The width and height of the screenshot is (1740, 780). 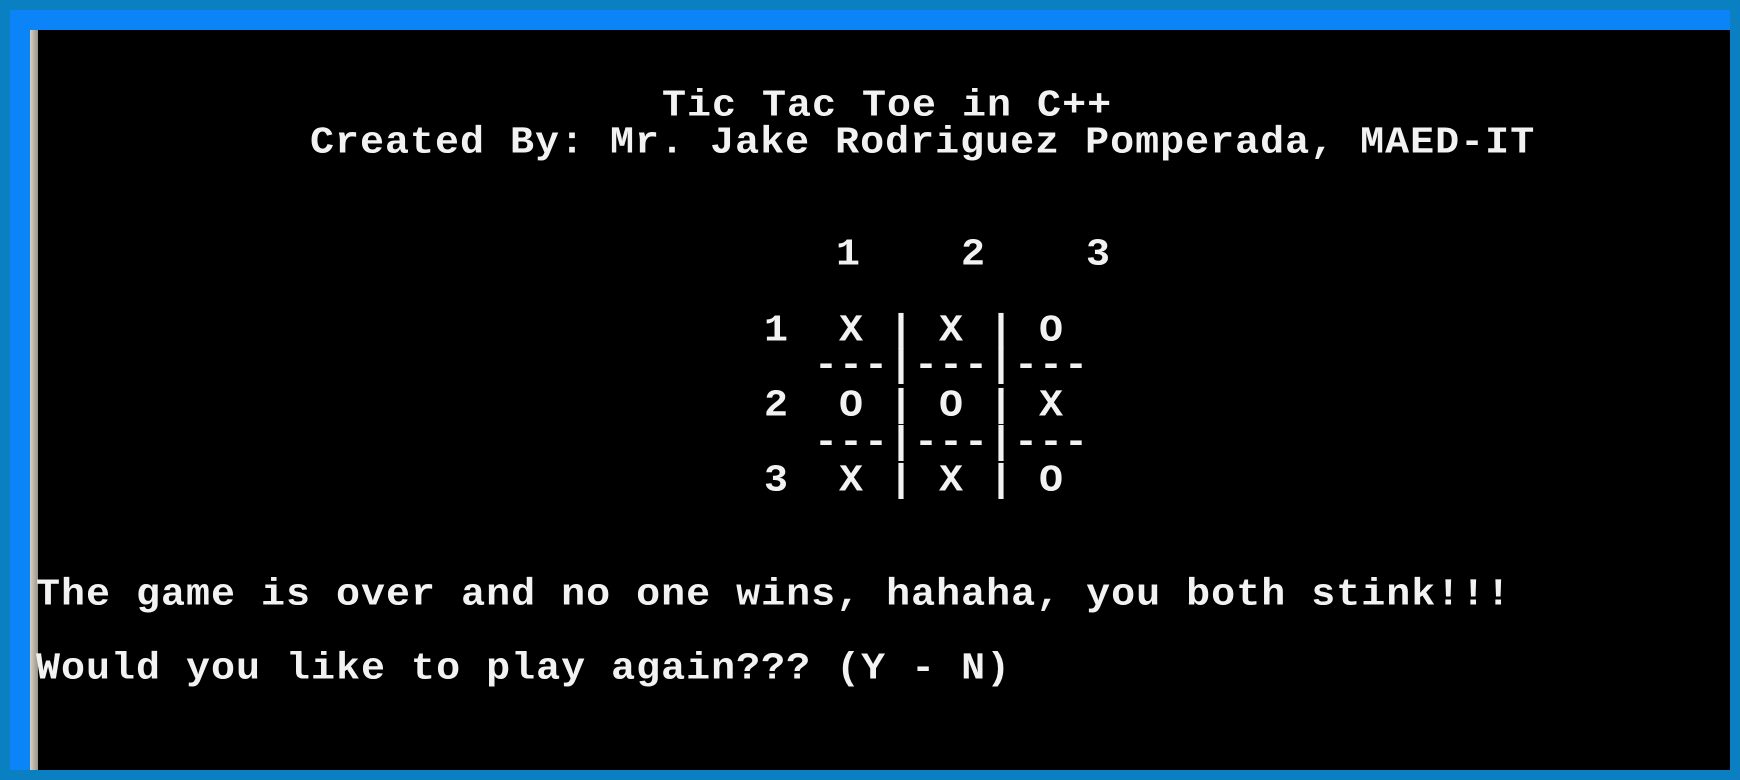 What do you see at coordinates (887, 106) in the screenshot?
I see `game-title: Tic Tac Toe in C++` at bounding box center [887, 106].